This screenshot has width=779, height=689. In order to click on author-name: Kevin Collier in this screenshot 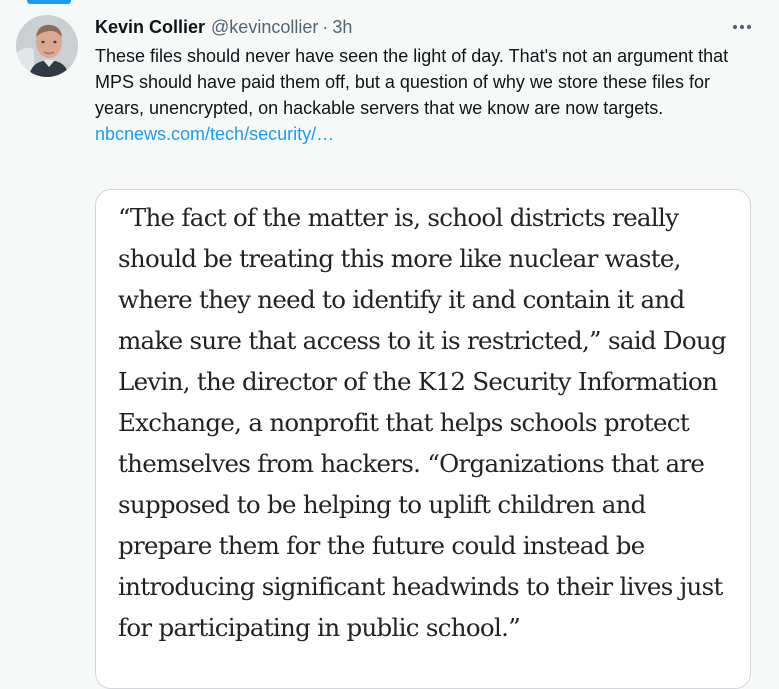, I will do `click(150, 27)`.